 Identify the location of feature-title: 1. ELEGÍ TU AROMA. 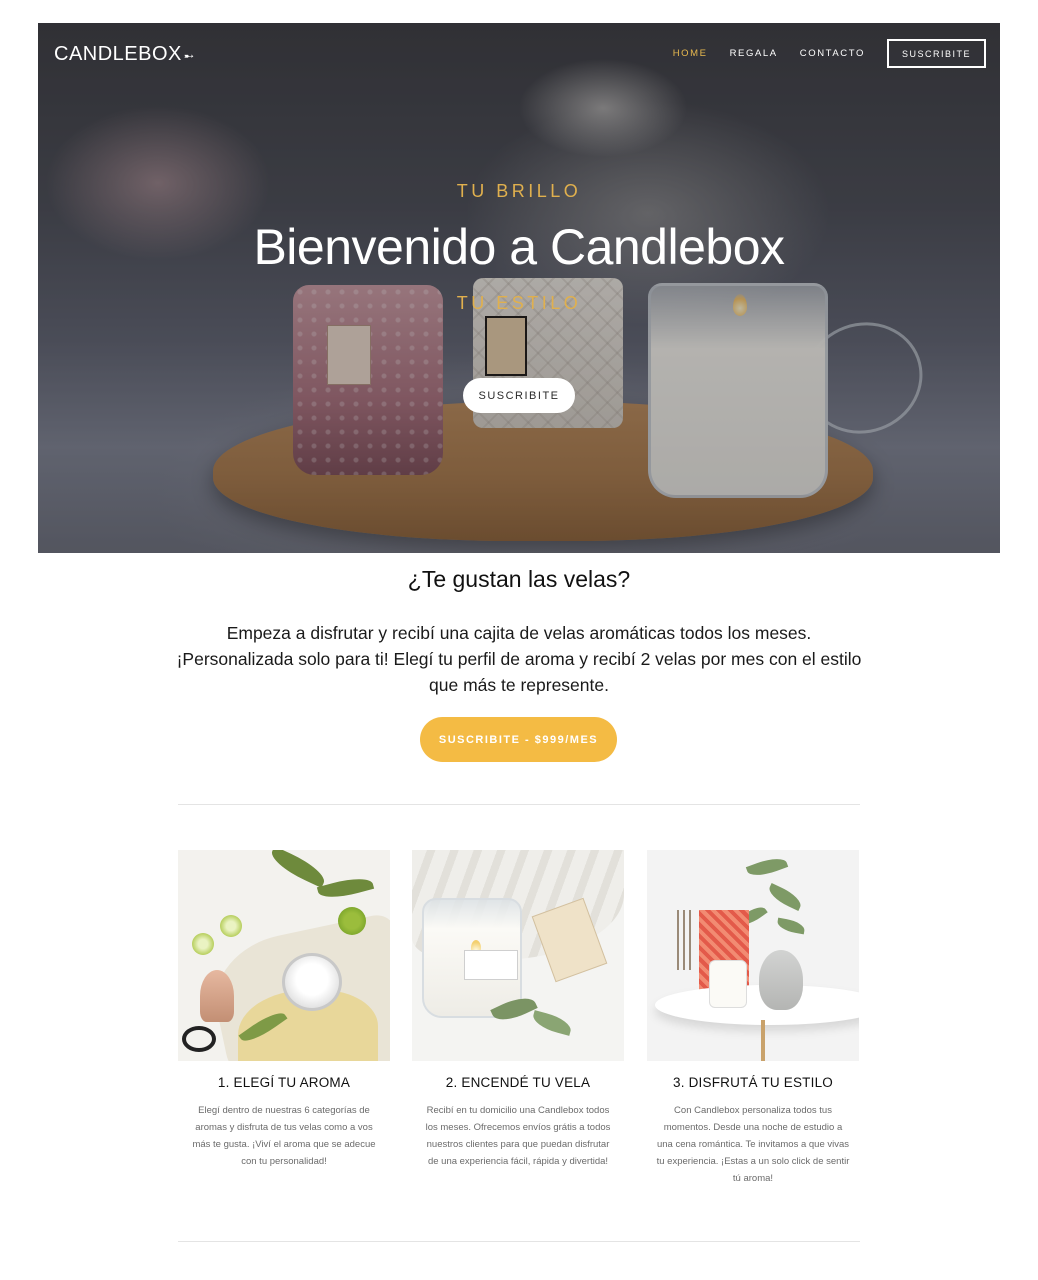
(284, 1082).